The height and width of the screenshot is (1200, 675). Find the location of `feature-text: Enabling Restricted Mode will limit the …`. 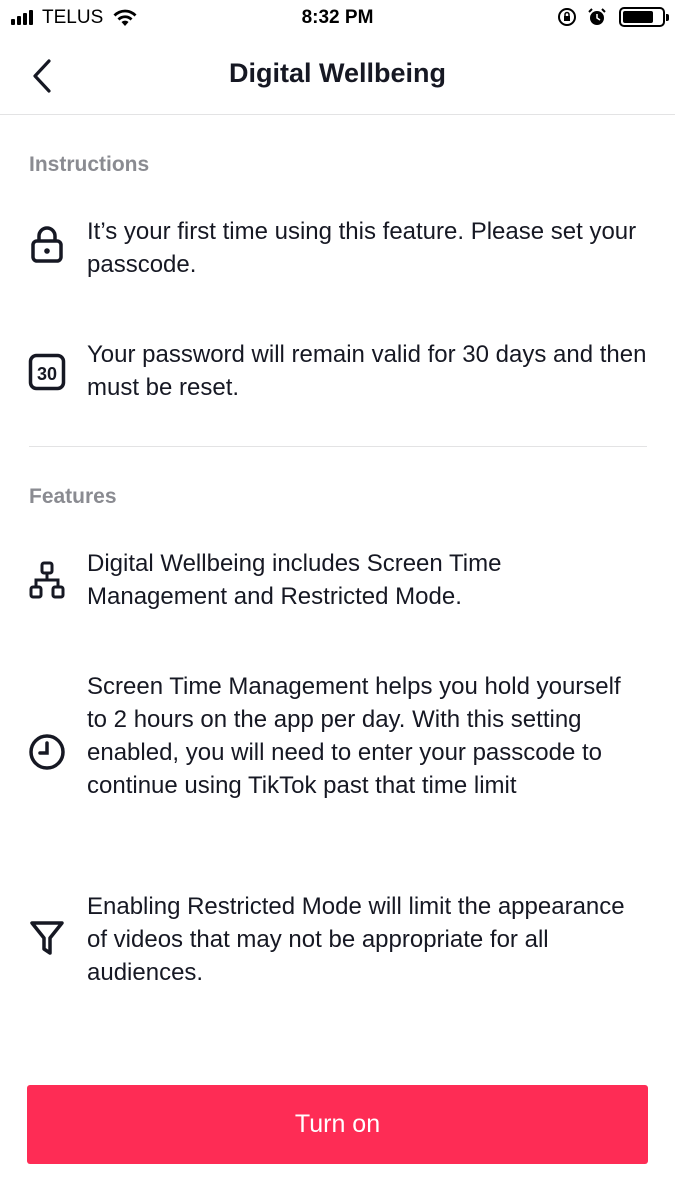

feature-text: Enabling Restricted Mode will limit the … is located at coordinates (356, 939).